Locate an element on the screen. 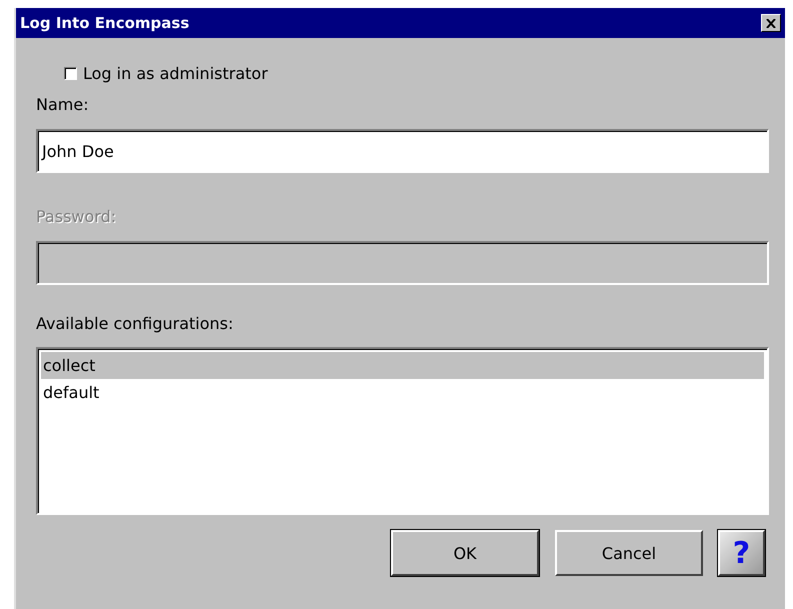  name-field: John Doe is located at coordinates (402, 151).